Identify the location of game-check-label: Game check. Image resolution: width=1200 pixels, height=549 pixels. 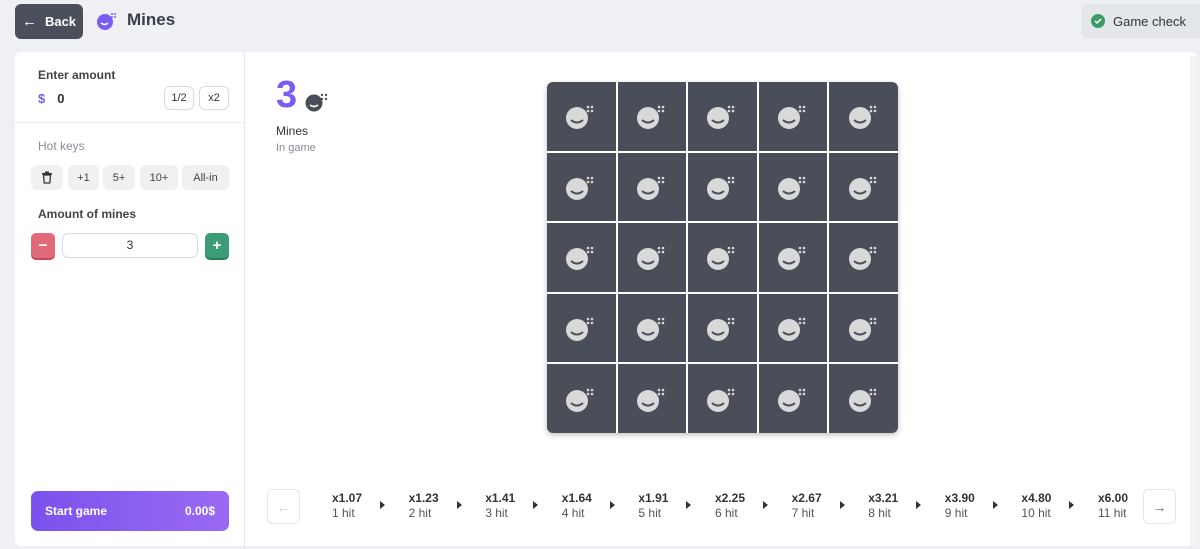
(1149, 21).